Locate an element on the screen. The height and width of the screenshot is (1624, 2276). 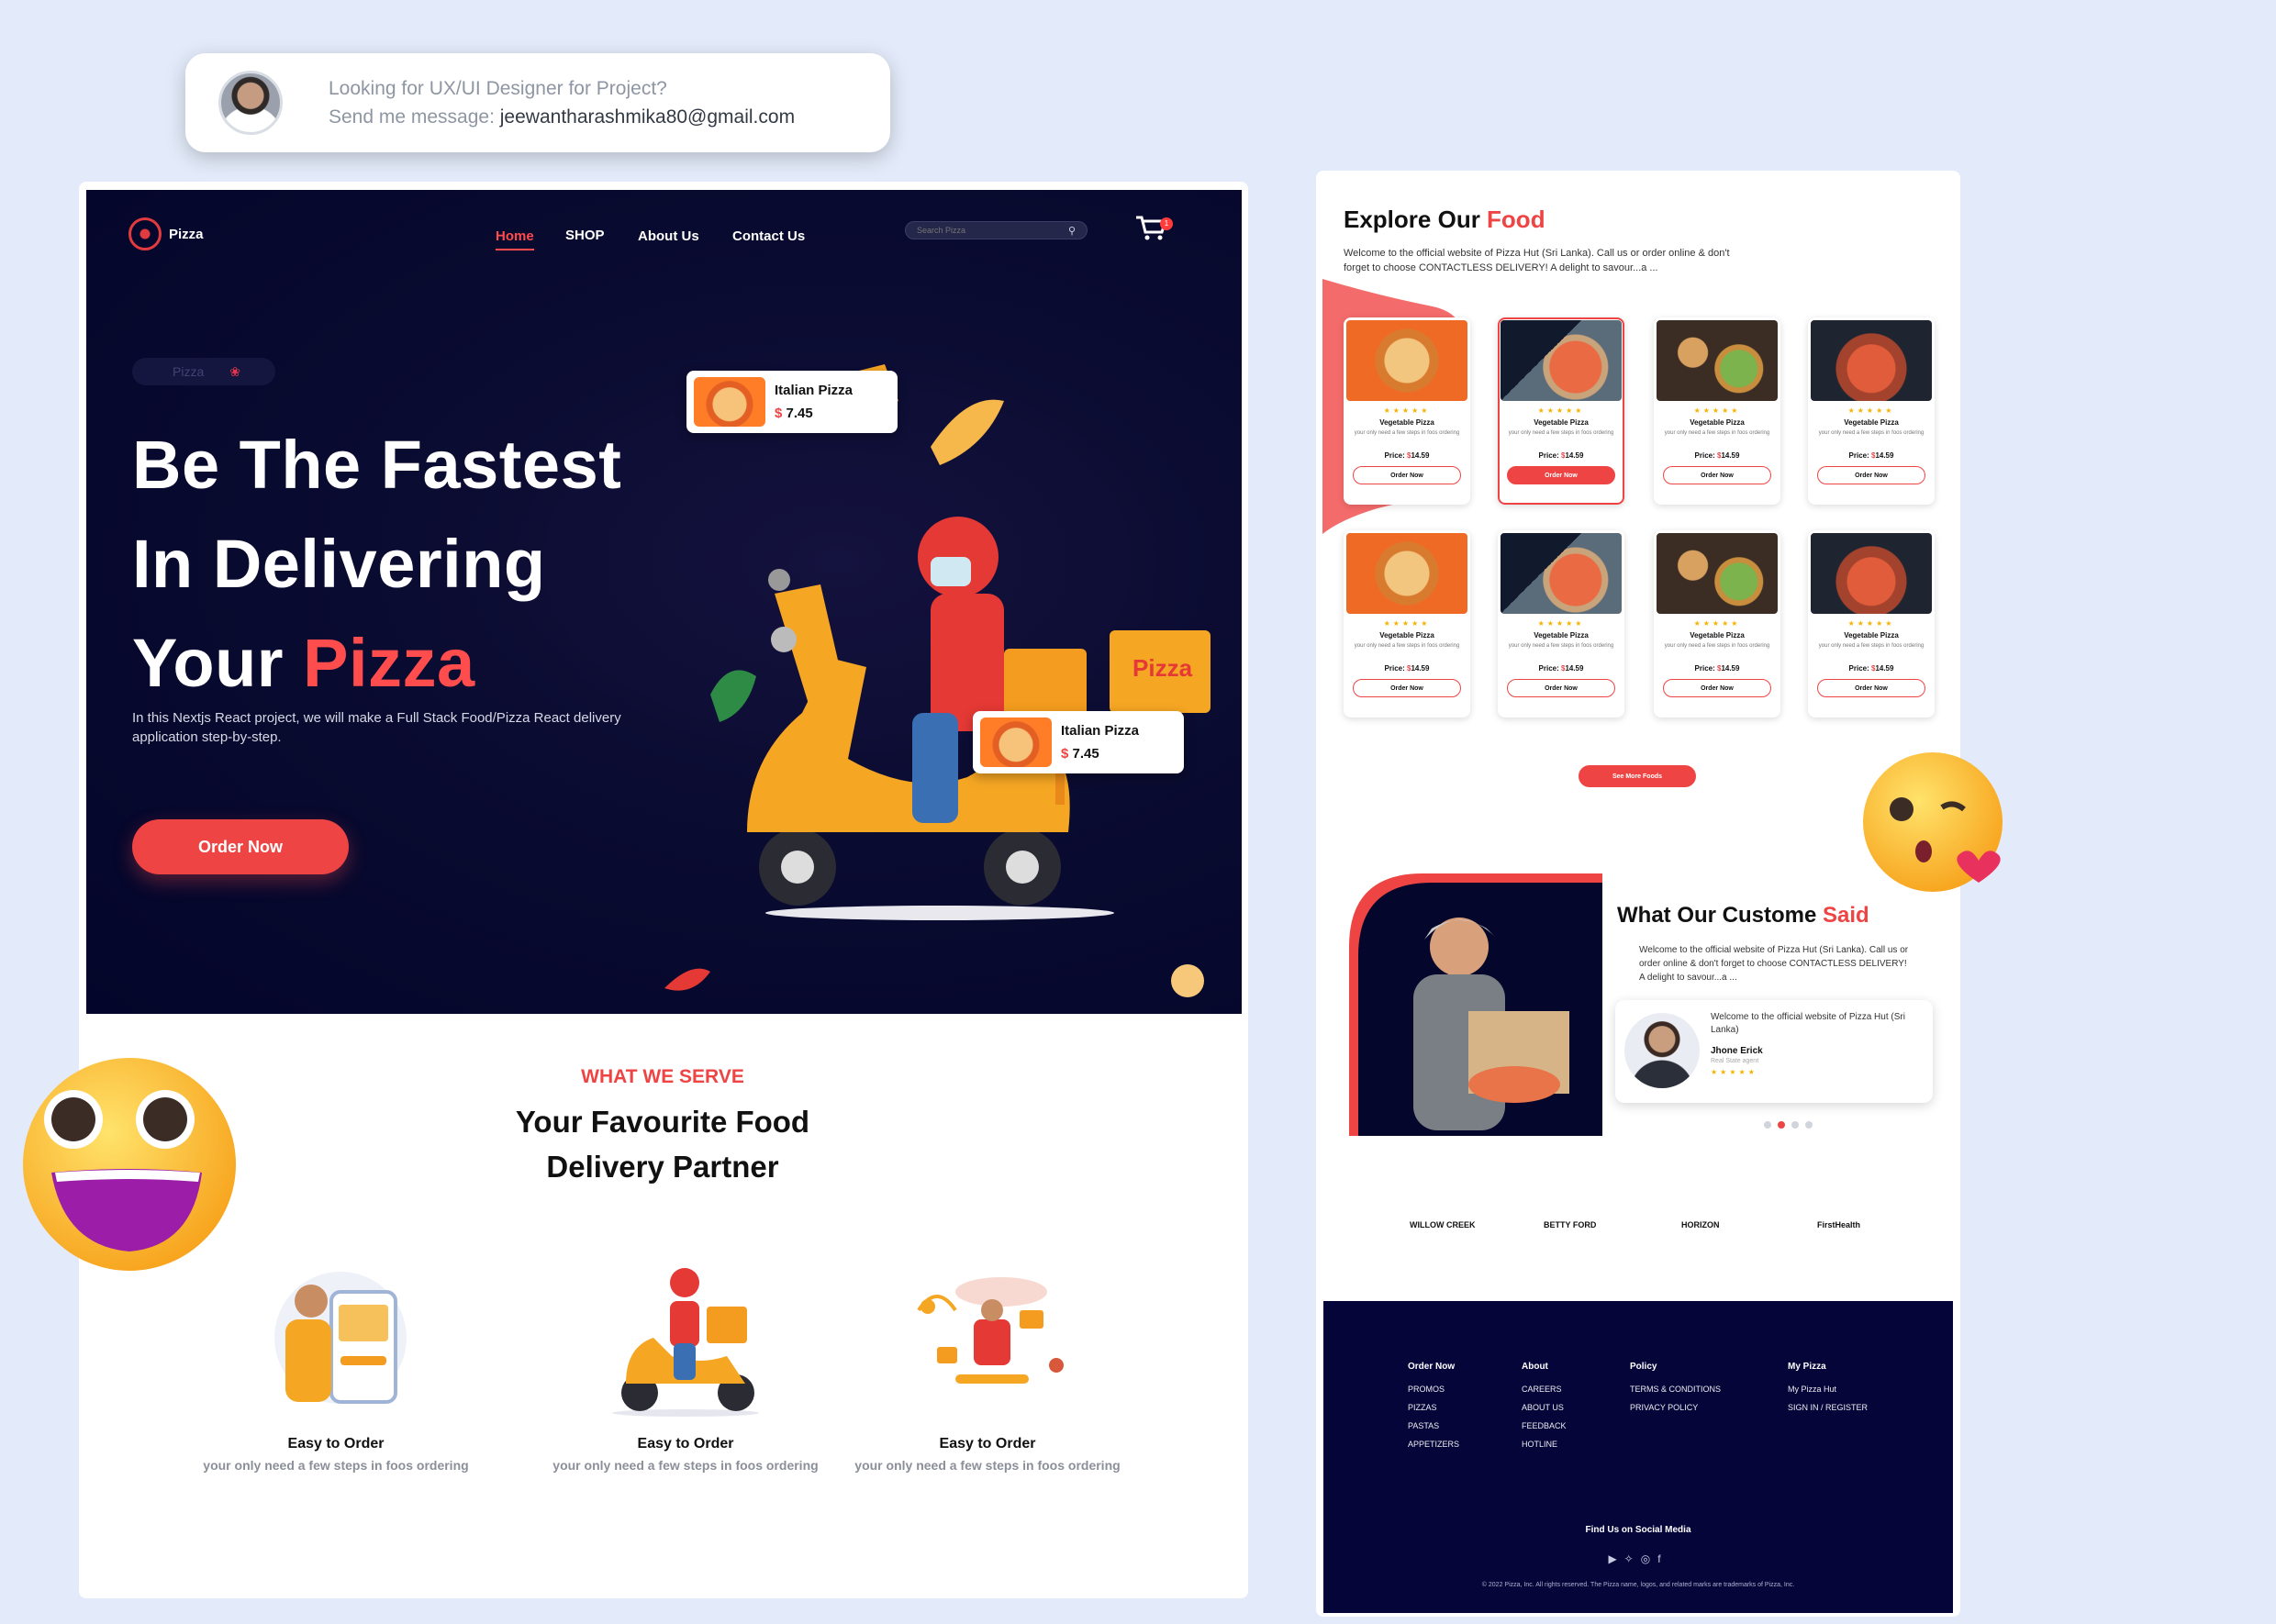
instagram-icon: ◎ is located at coordinates (1649, 1558).